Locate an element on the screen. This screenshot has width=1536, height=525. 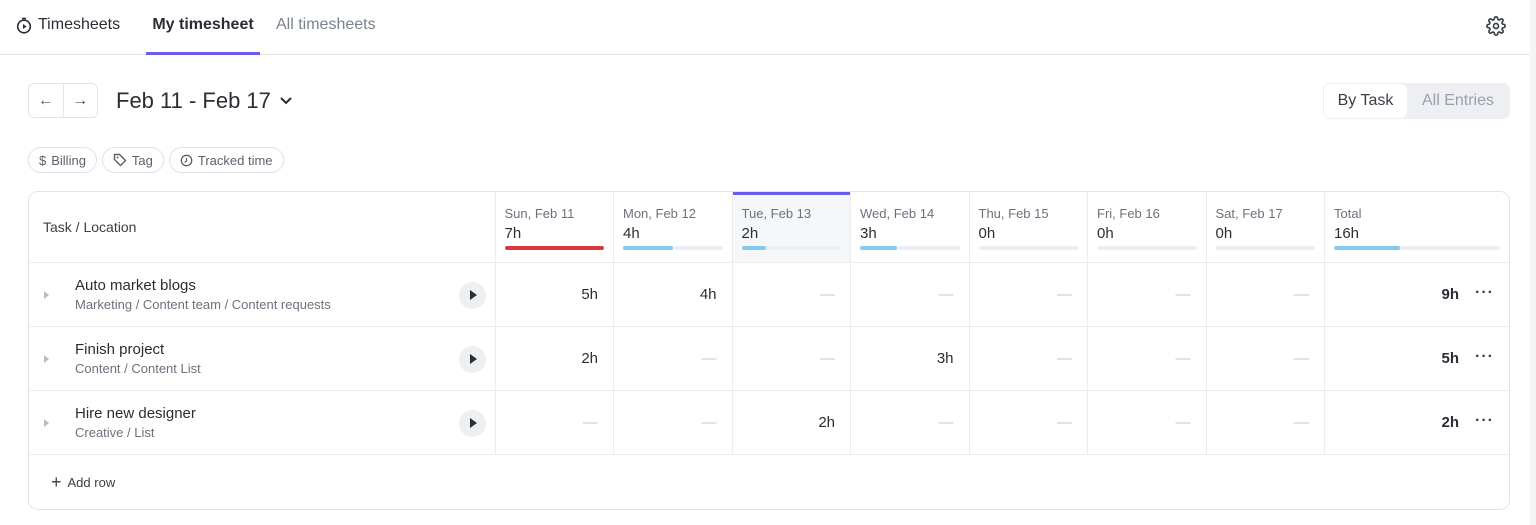
arrow-right-icon: → is located at coordinates (80, 100).